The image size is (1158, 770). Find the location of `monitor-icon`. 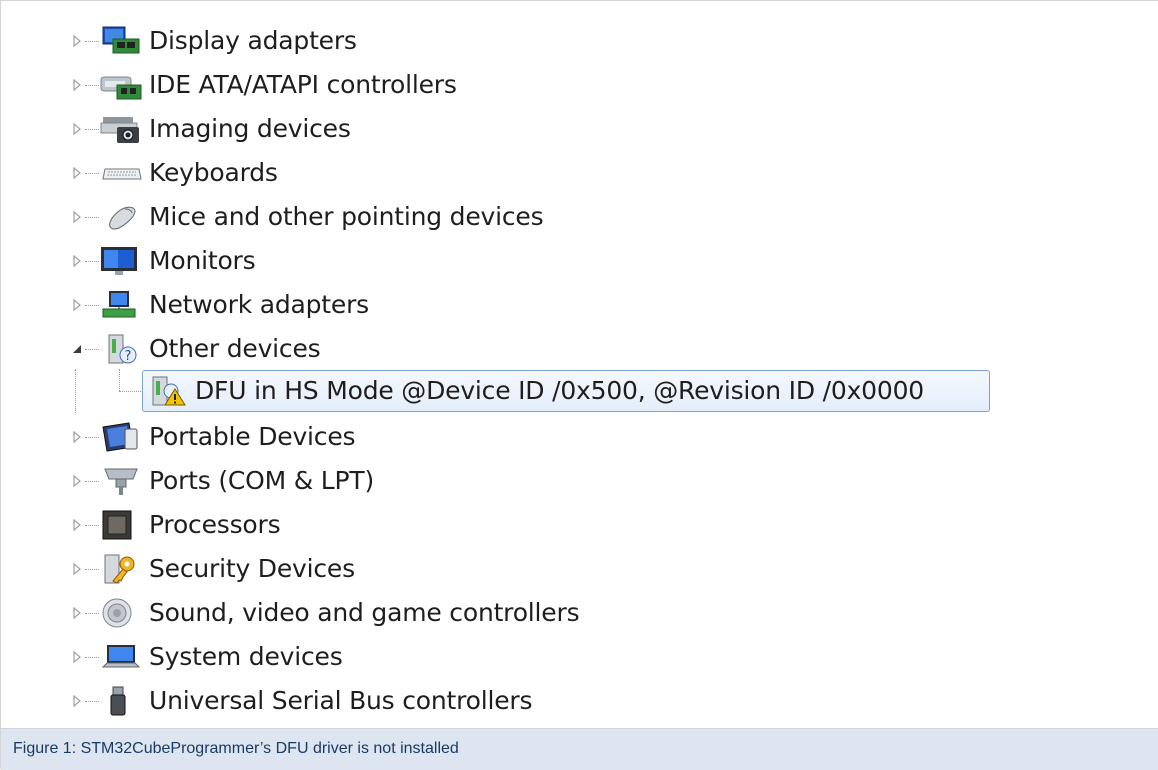

monitor-icon is located at coordinates (119, 261).